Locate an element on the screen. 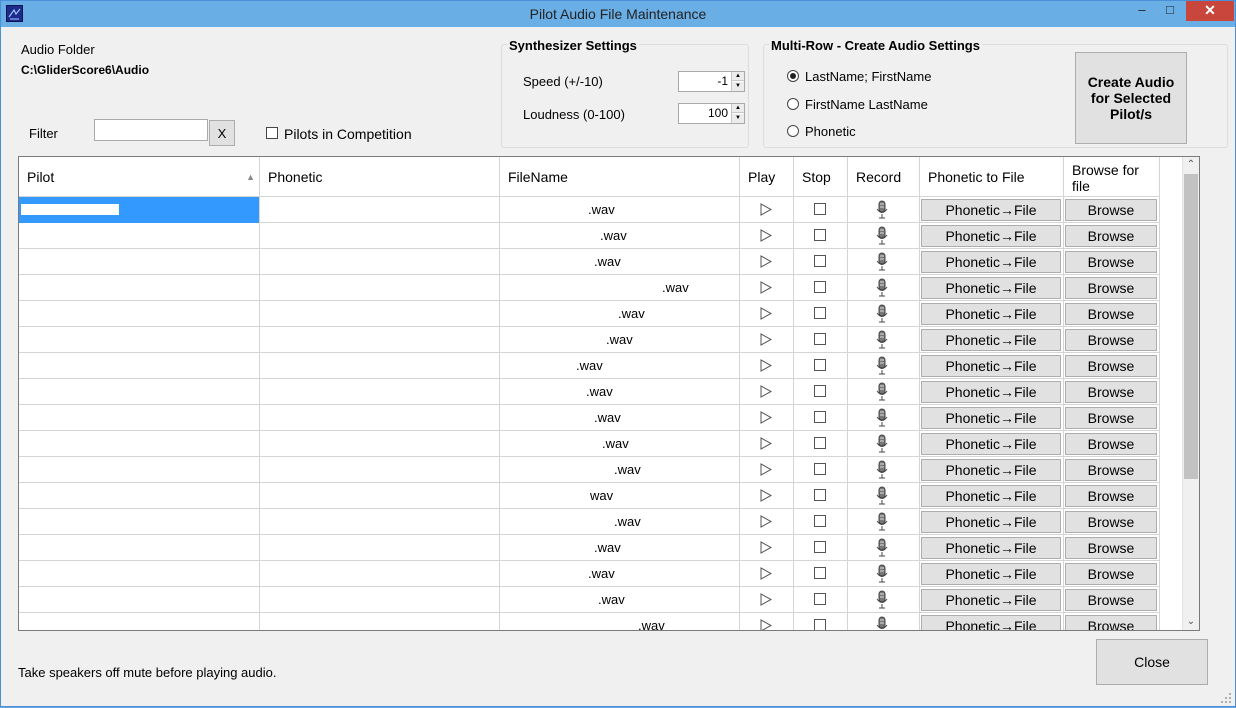 The image size is (1236, 708). filter-input is located at coordinates (151, 130).